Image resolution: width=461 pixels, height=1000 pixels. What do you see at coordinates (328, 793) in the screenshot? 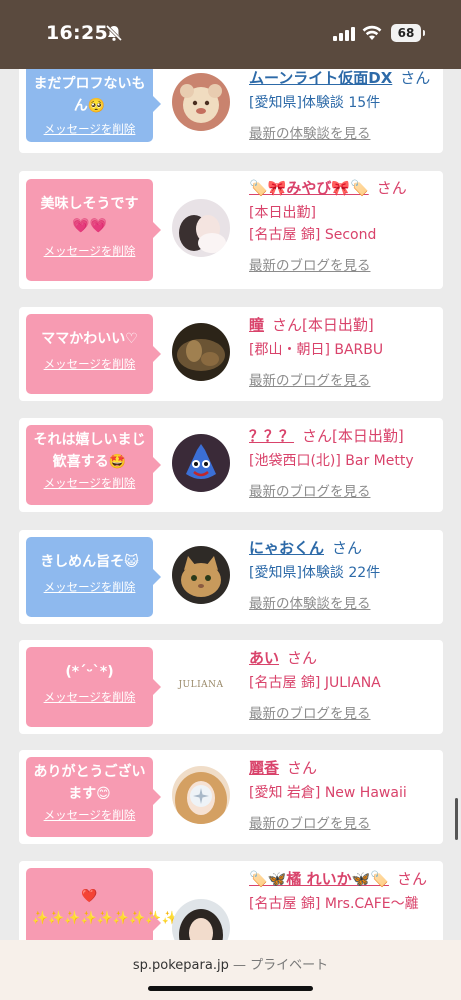
I see `user-detail: [愛知 岩倉] New Hawaii` at bounding box center [328, 793].